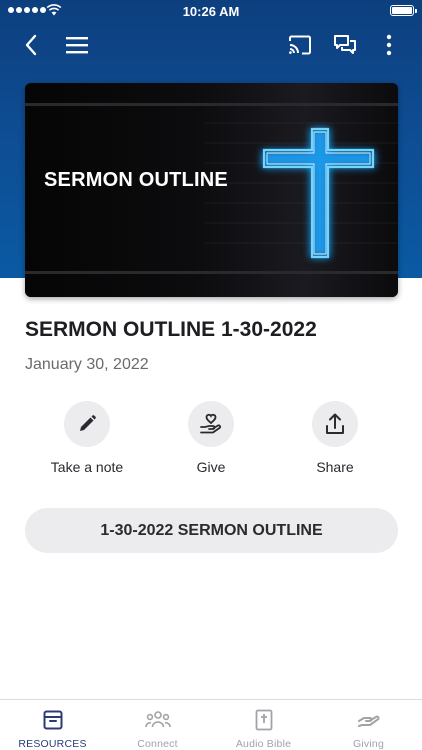  I want to click on status-bar: 10:26 AM, so click(211, 11).